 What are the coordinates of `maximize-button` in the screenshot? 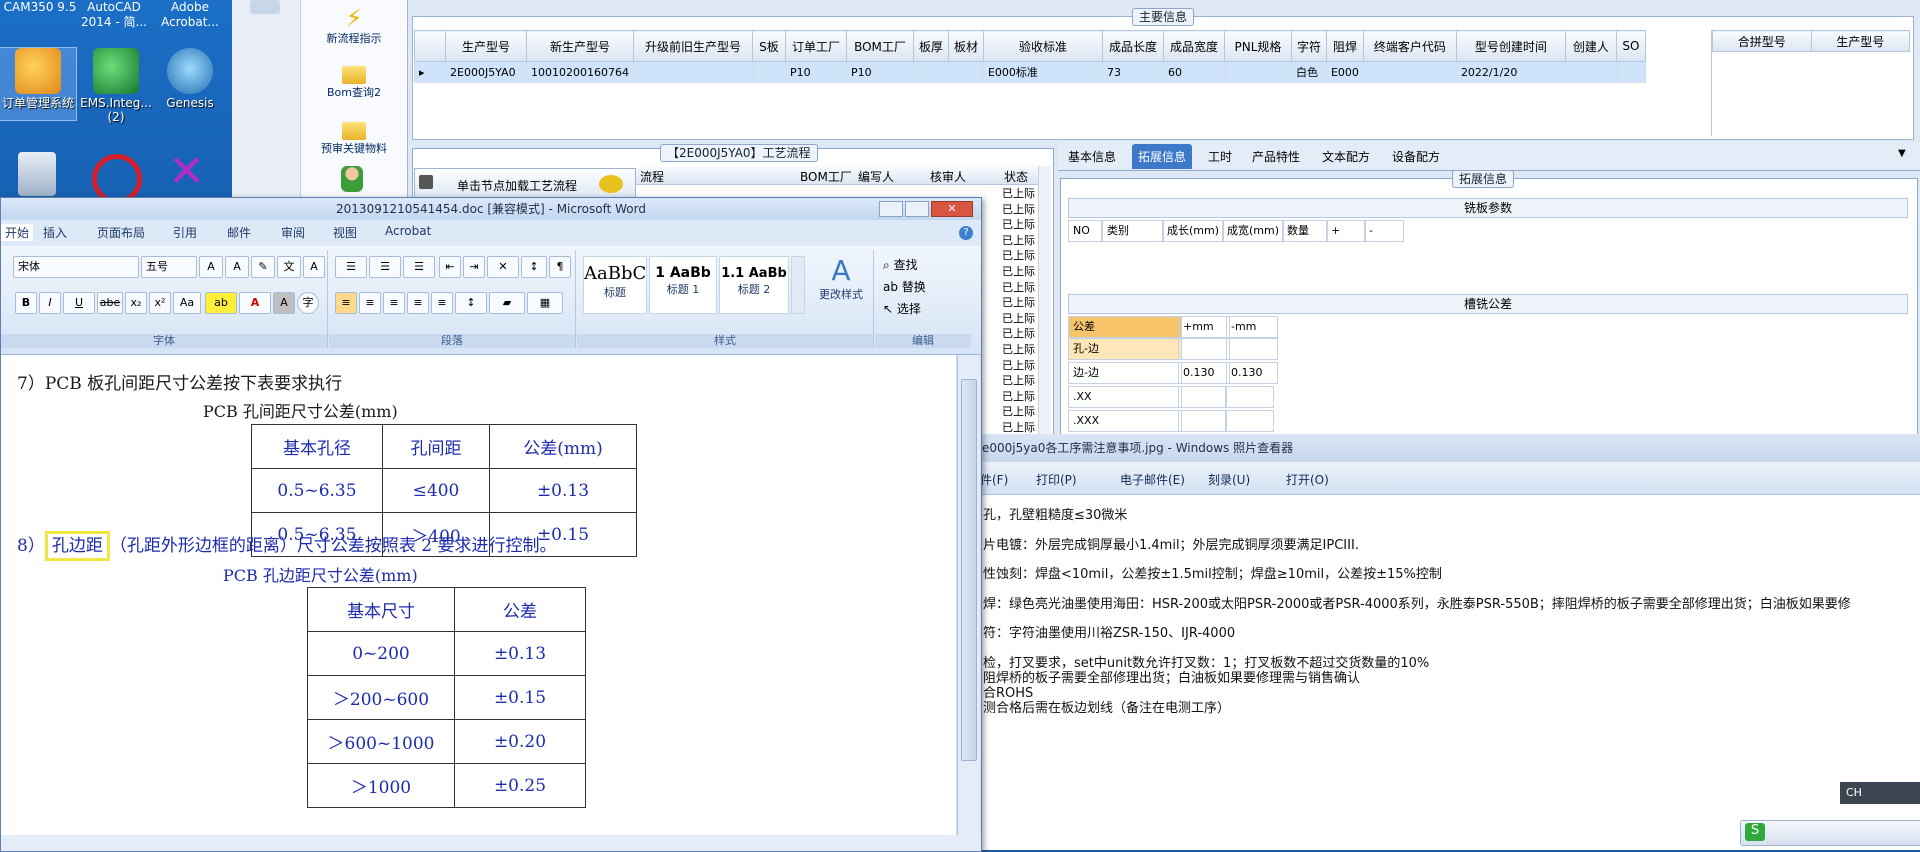 It's located at (917, 209).